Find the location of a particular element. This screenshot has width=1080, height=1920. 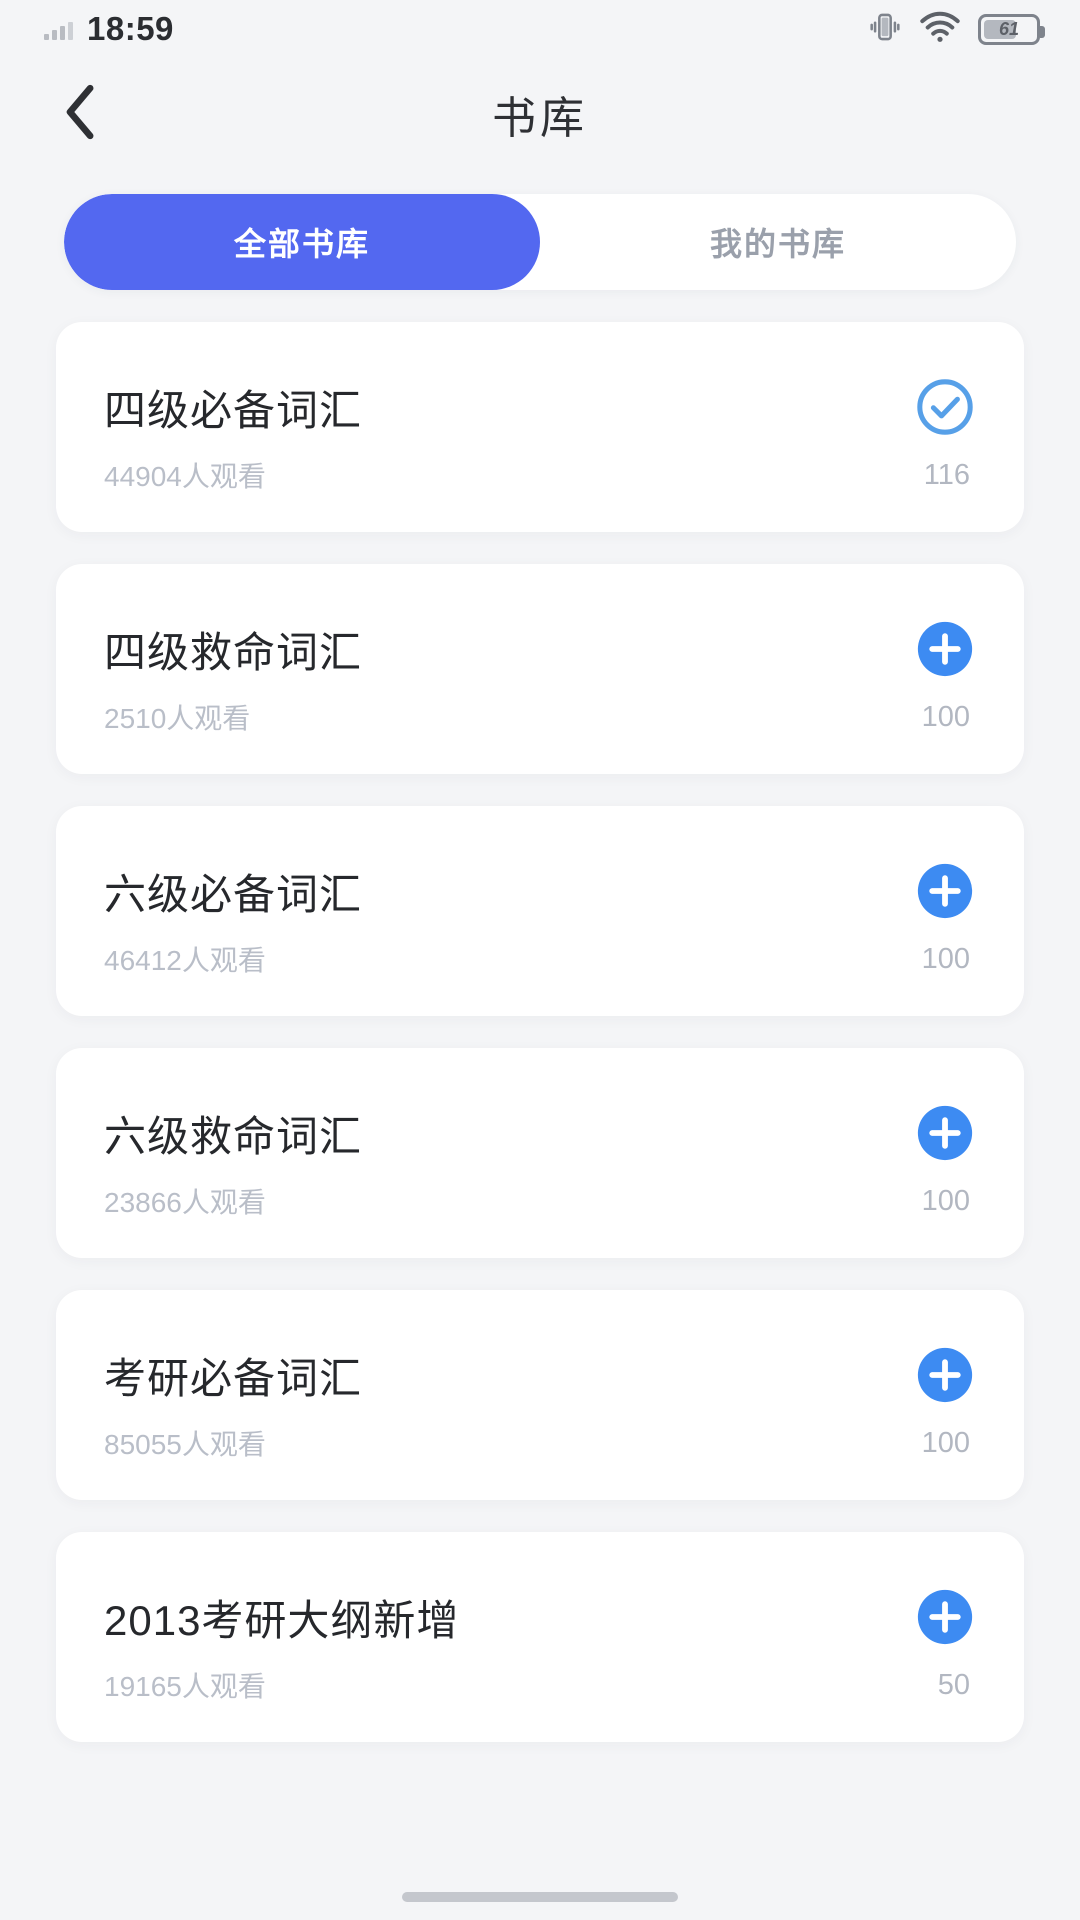

book-card: 考研必备词汇 85055人观看 100 is located at coordinates (540, 1395).